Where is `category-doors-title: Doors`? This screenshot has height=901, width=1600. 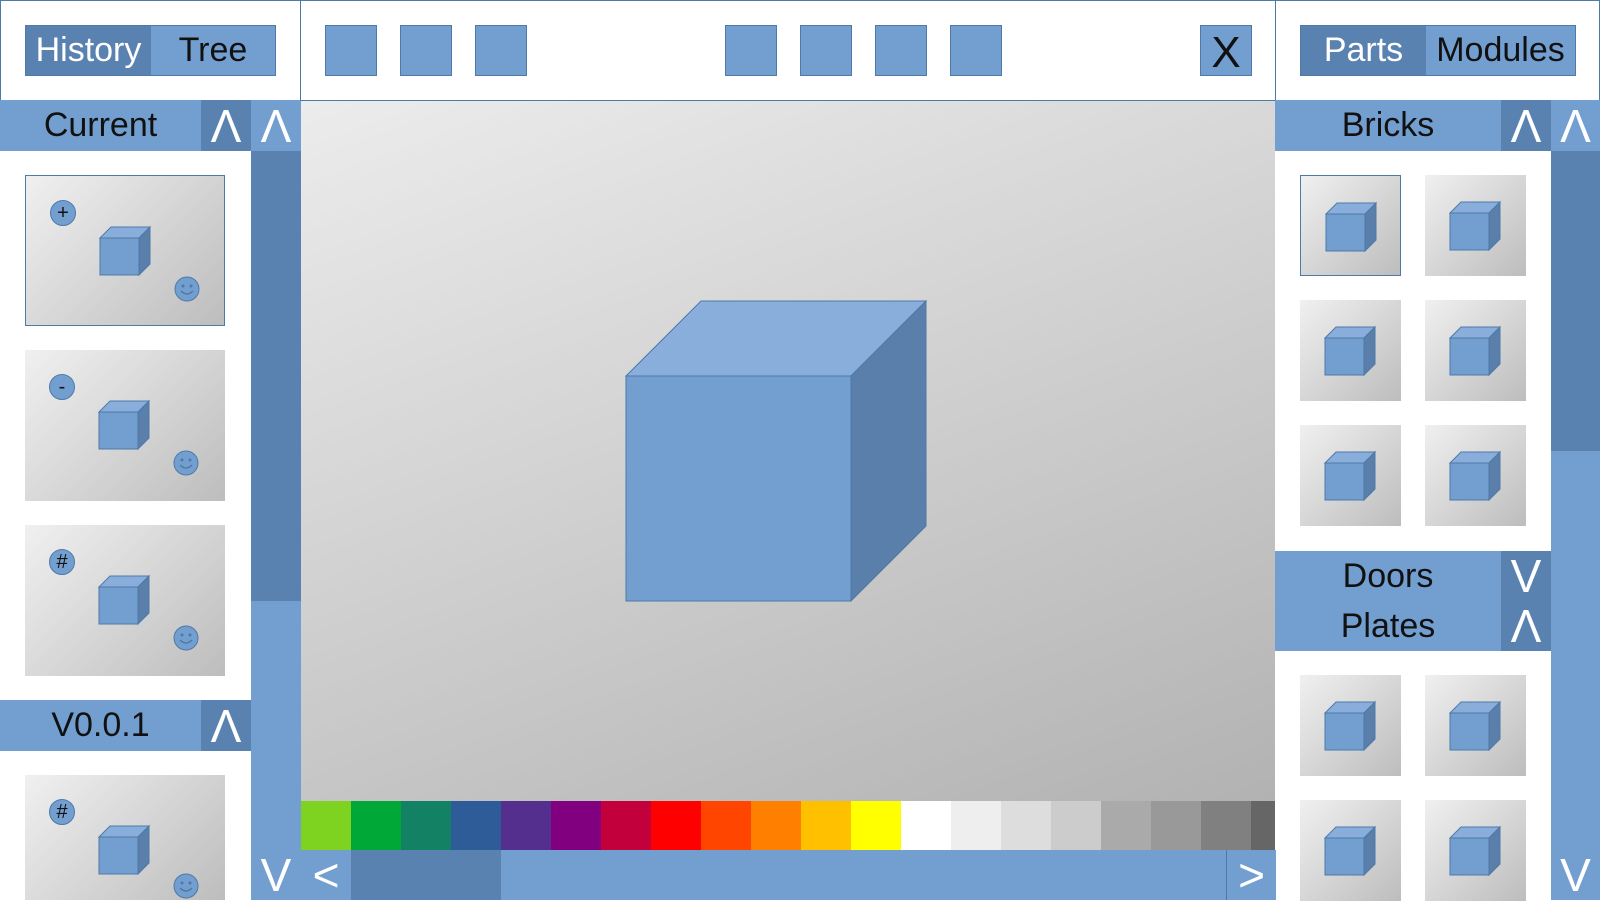 category-doors-title: Doors is located at coordinates (1388, 576).